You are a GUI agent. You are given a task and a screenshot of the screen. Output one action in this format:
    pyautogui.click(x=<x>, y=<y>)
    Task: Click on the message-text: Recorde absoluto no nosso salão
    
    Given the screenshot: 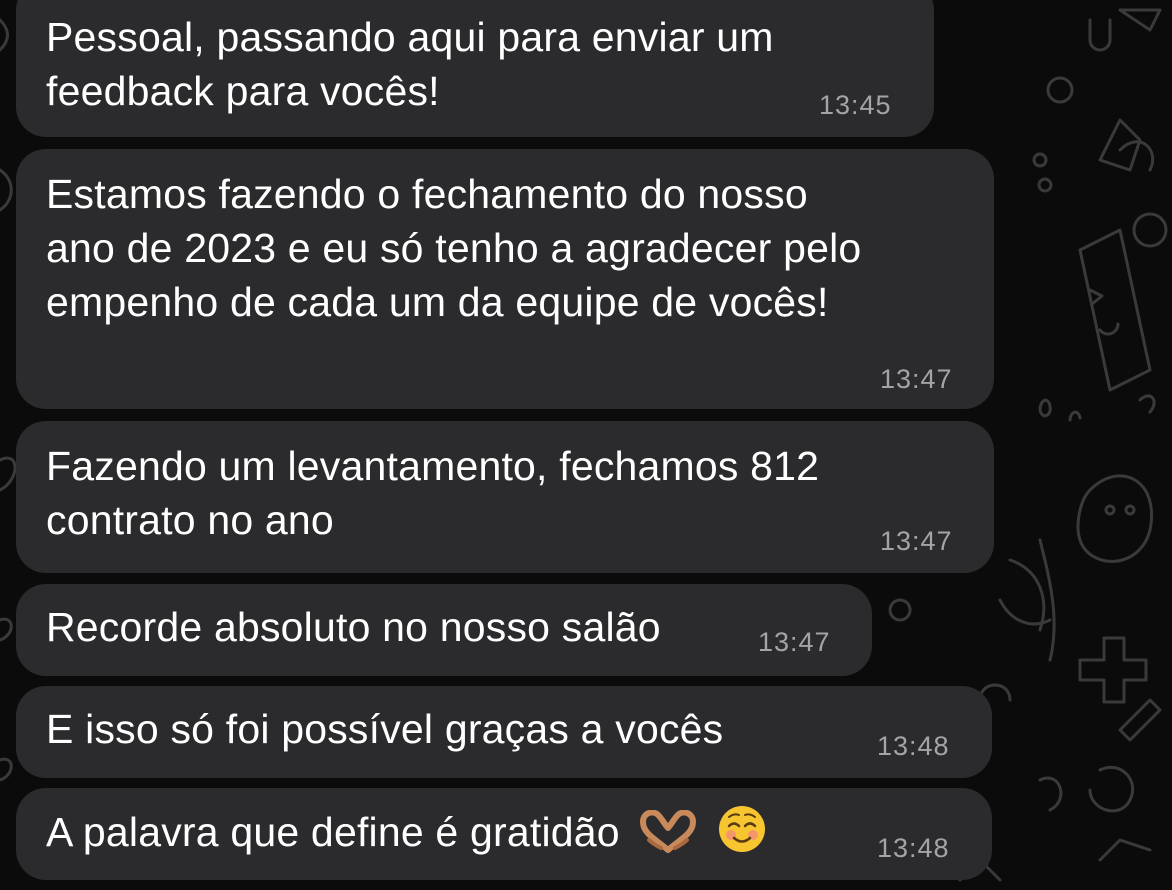 What is the action you would take?
    pyautogui.click(x=353, y=627)
    